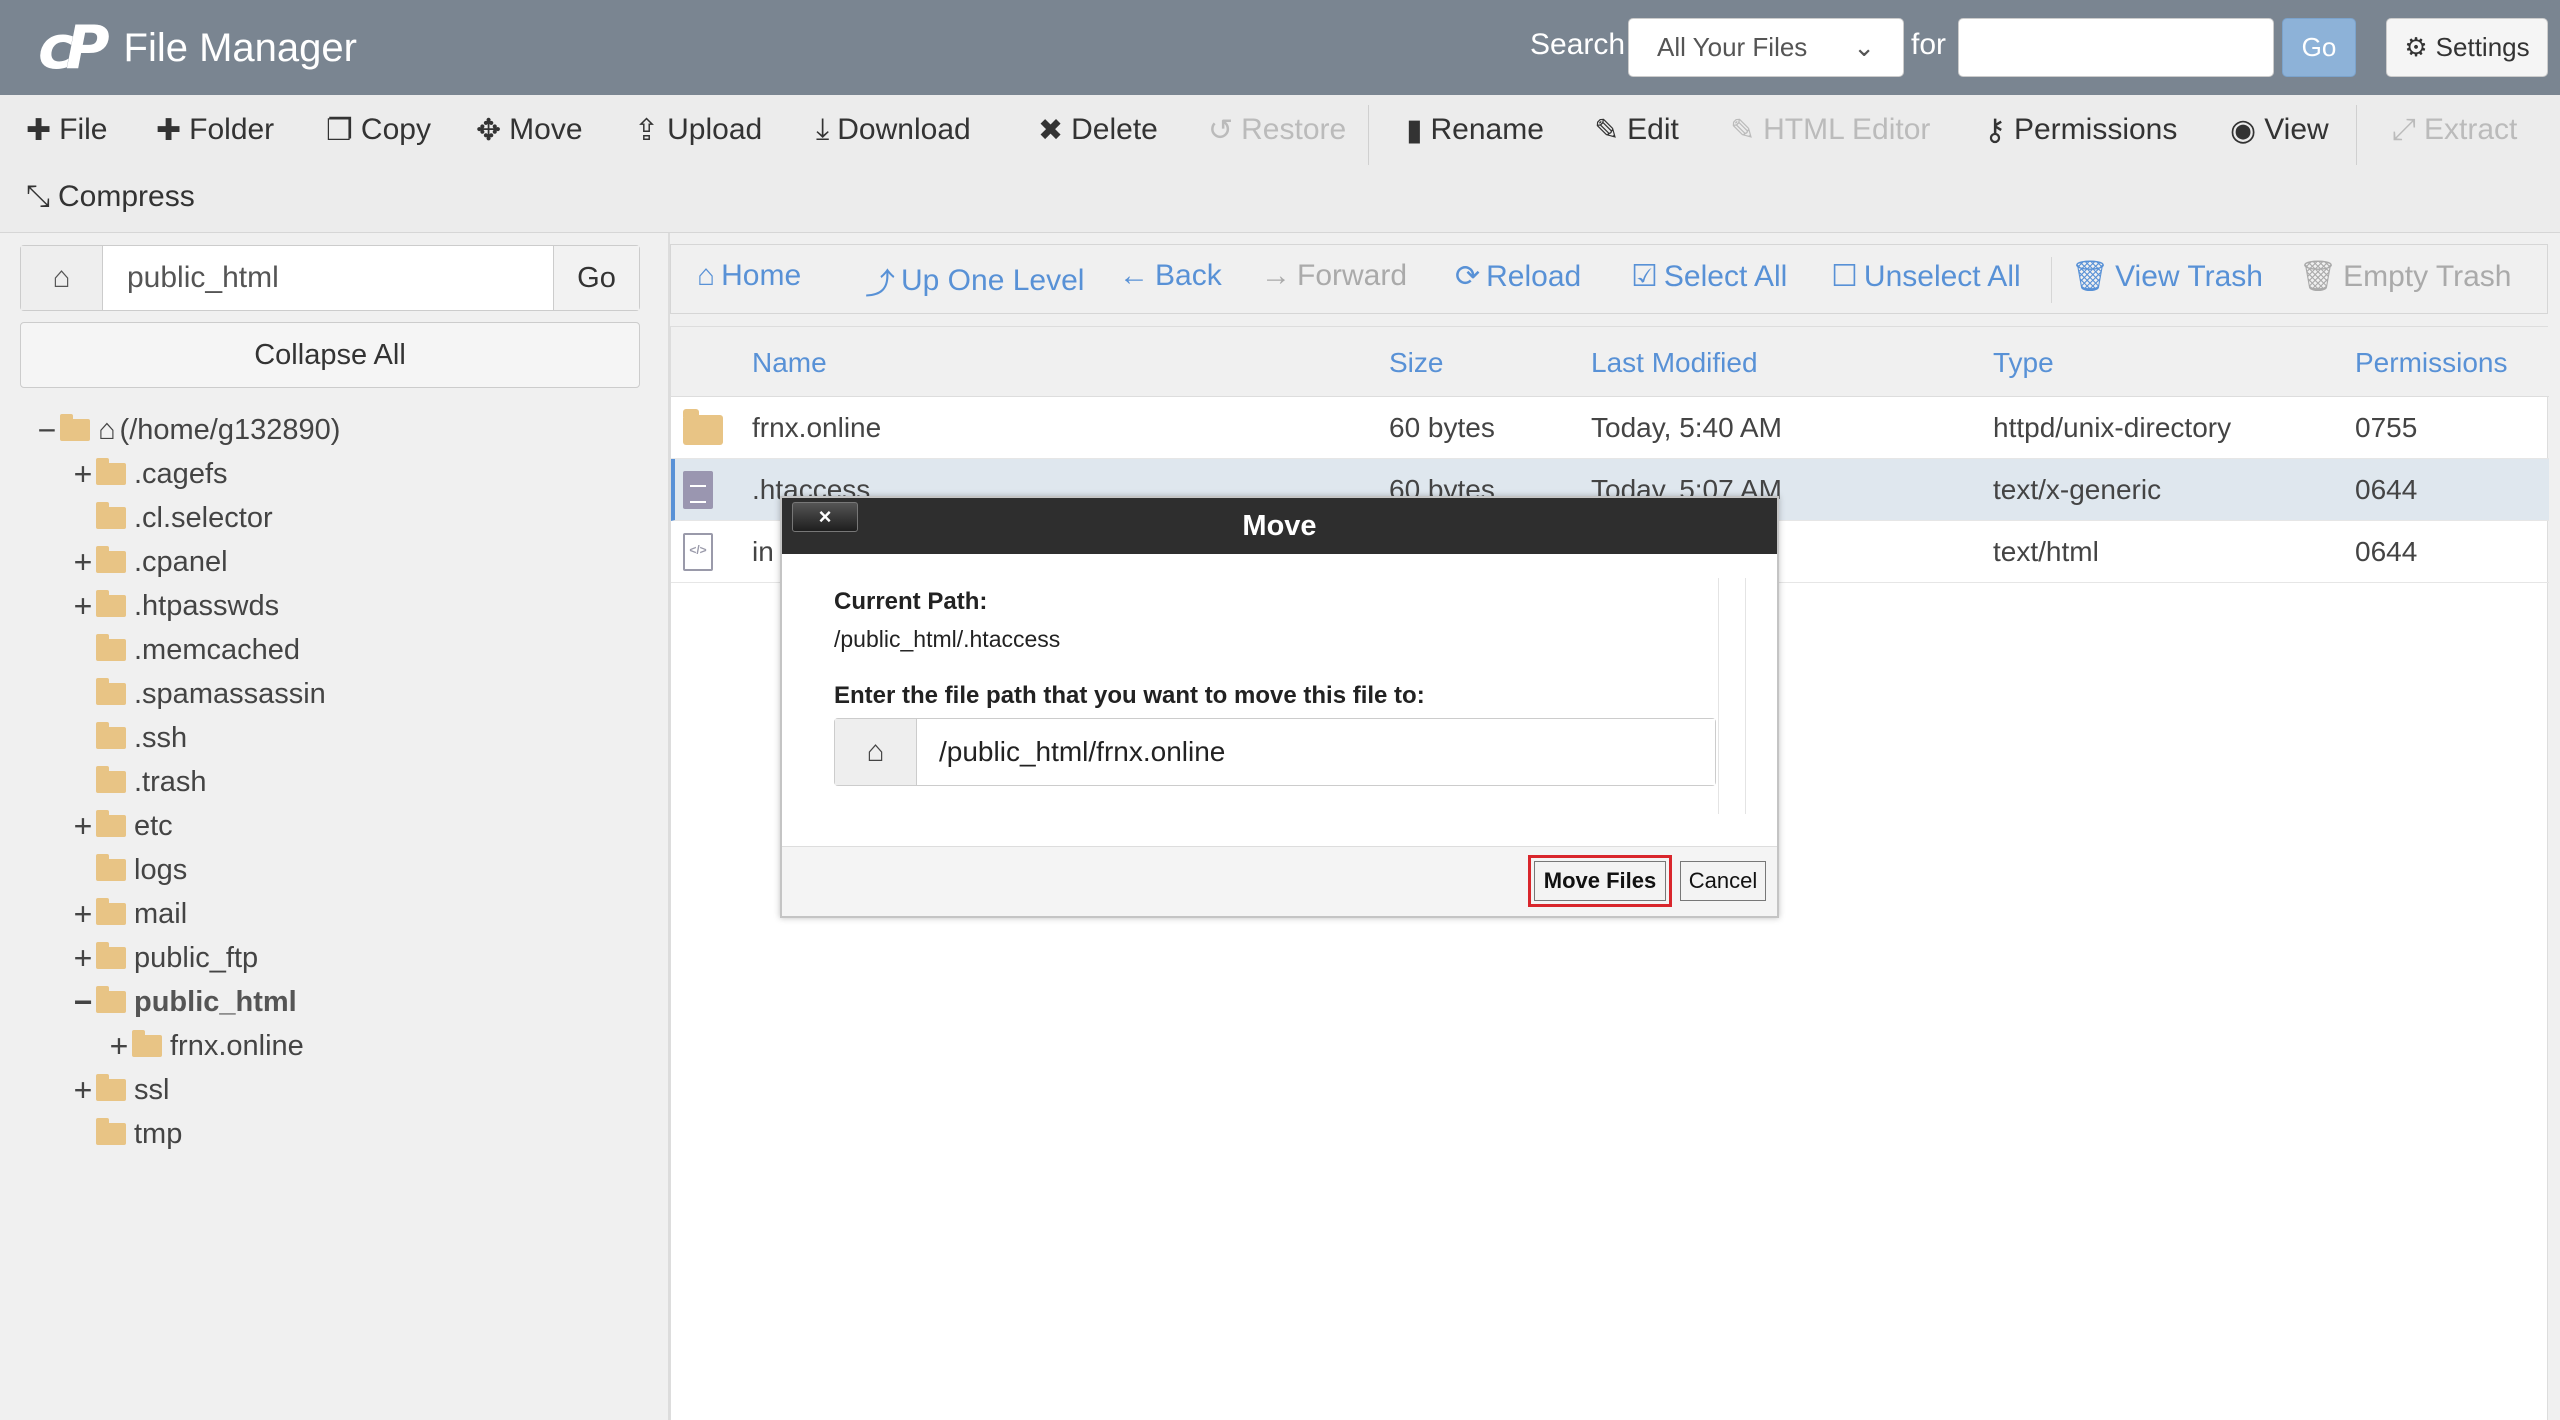 The image size is (2560, 1420). Describe the element at coordinates (1518, 276) in the screenshot. I see `reload-button: ⟳ Reload` at that location.